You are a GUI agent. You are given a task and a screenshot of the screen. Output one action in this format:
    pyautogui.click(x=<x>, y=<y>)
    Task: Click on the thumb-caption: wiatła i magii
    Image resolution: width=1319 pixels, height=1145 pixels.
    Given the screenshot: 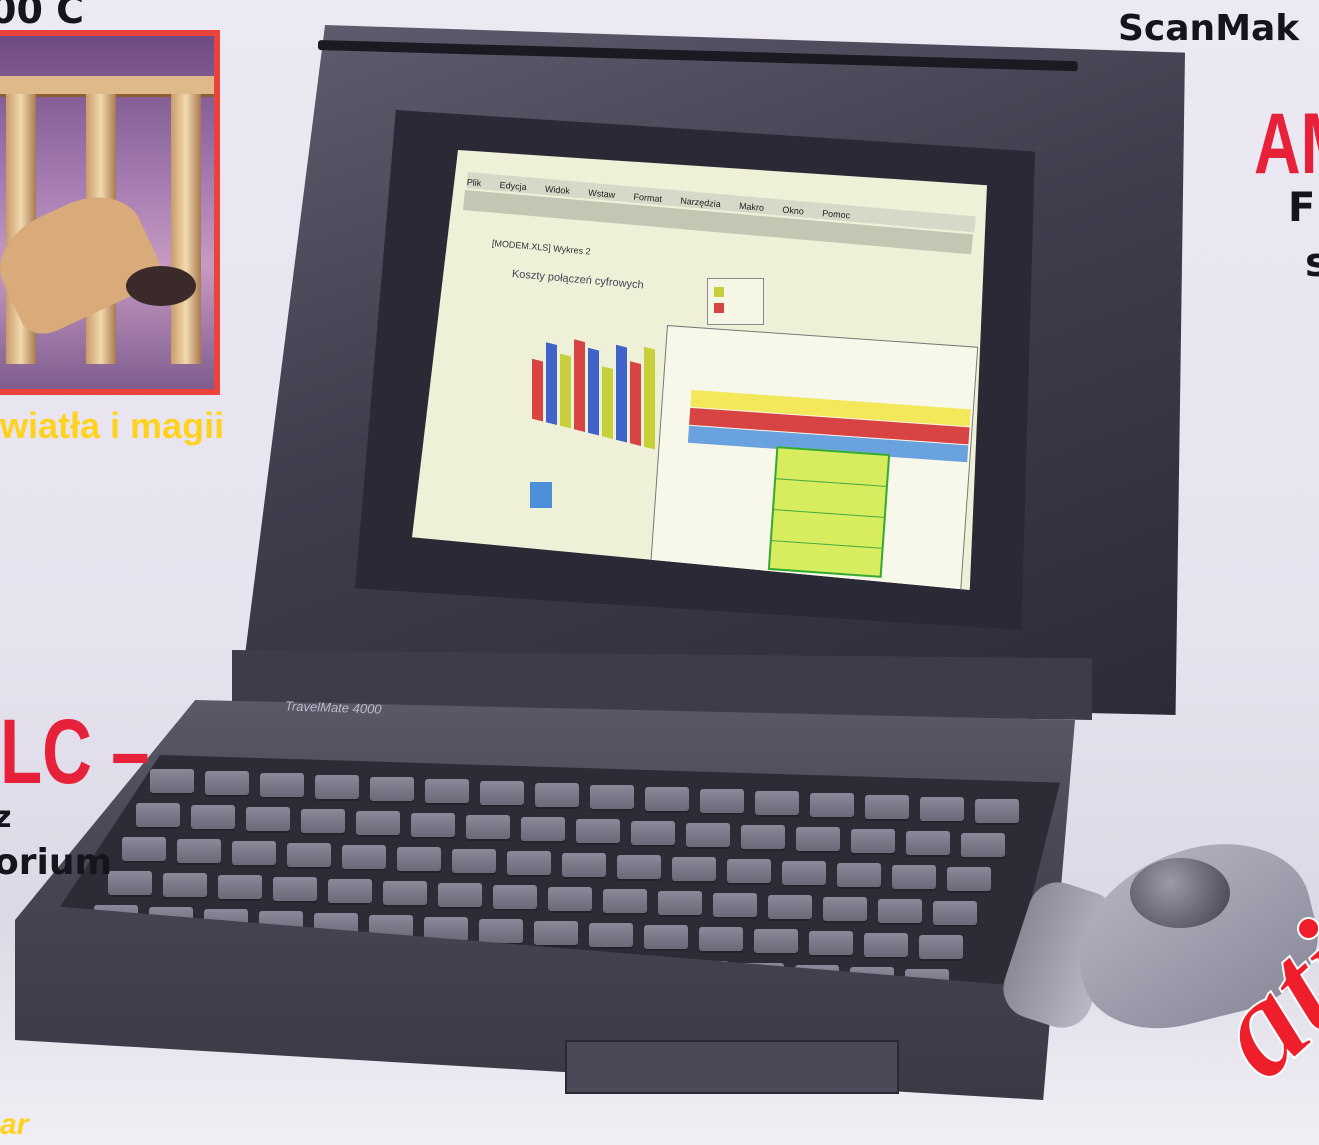 What is the action you would take?
    pyautogui.click(x=112, y=425)
    